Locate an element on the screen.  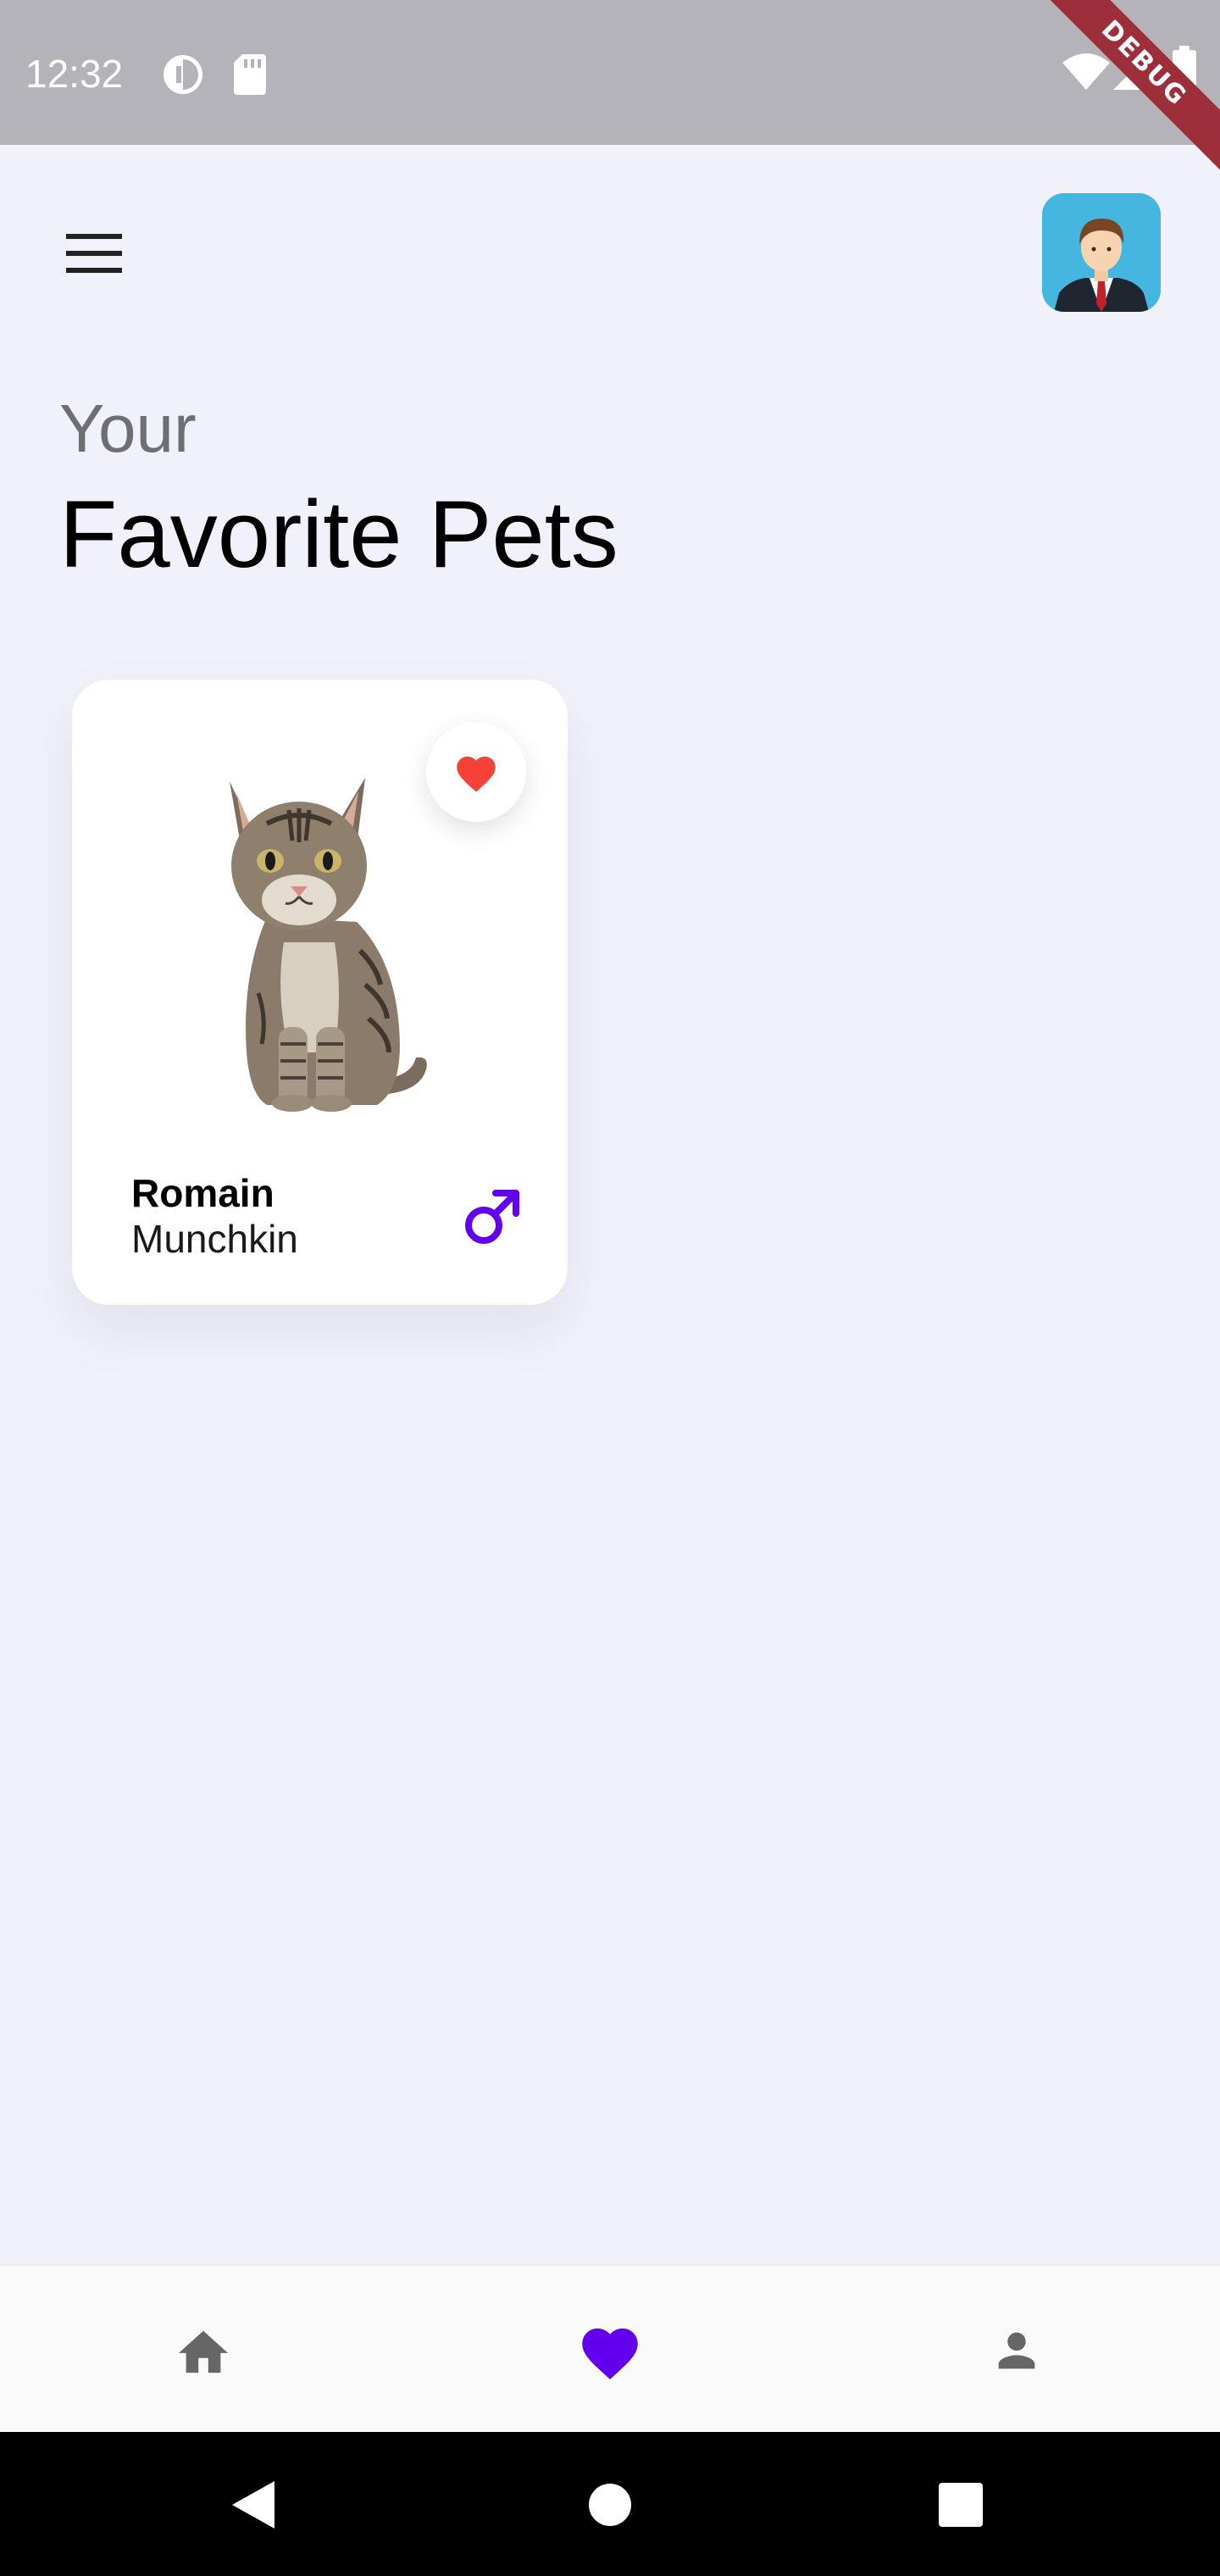
back-icon is located at coordinates (253, 2504).